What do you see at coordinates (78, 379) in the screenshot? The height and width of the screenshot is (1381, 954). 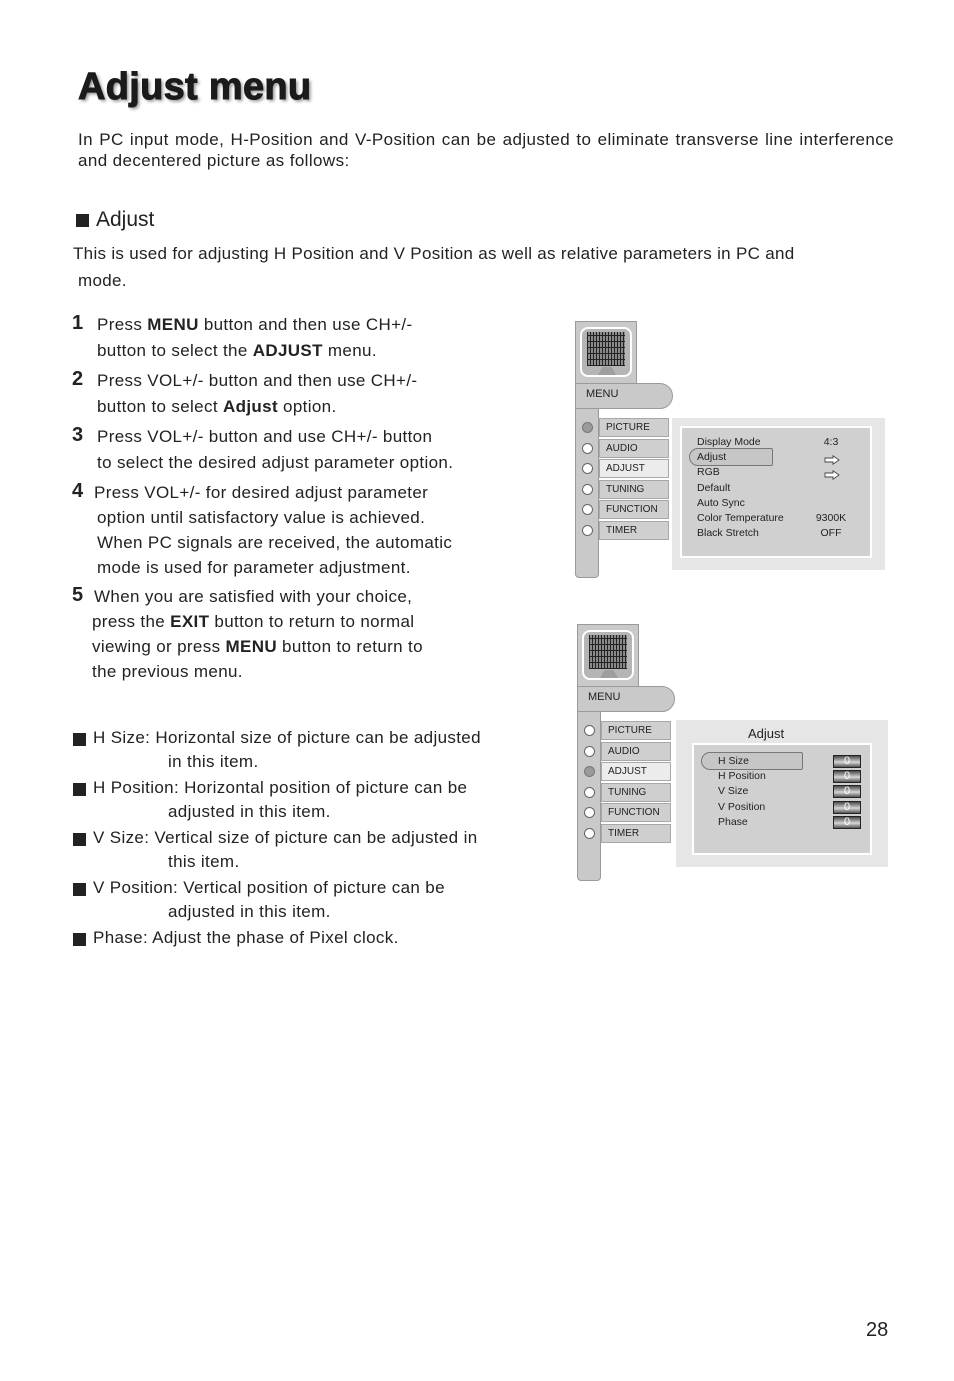 I see `step-number: 2` at bounding box center [78, 379].